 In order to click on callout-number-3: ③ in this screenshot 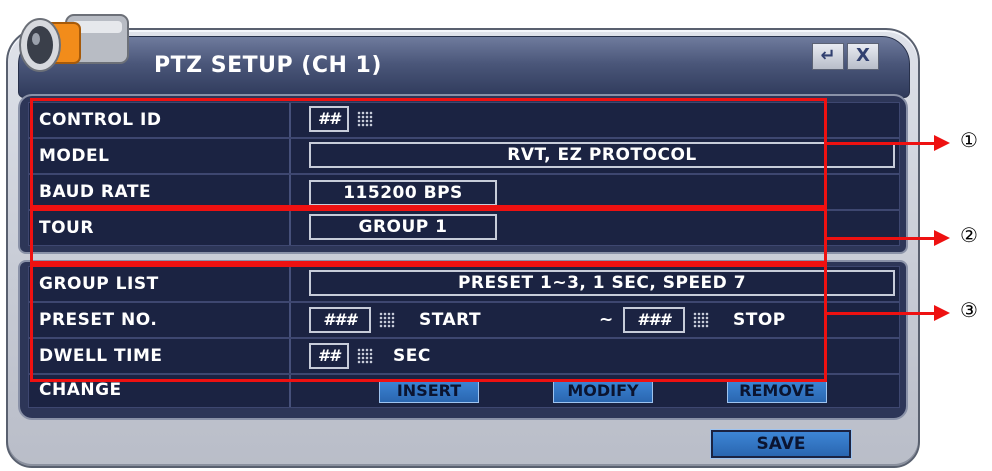, I will do `click(969, 310)`.